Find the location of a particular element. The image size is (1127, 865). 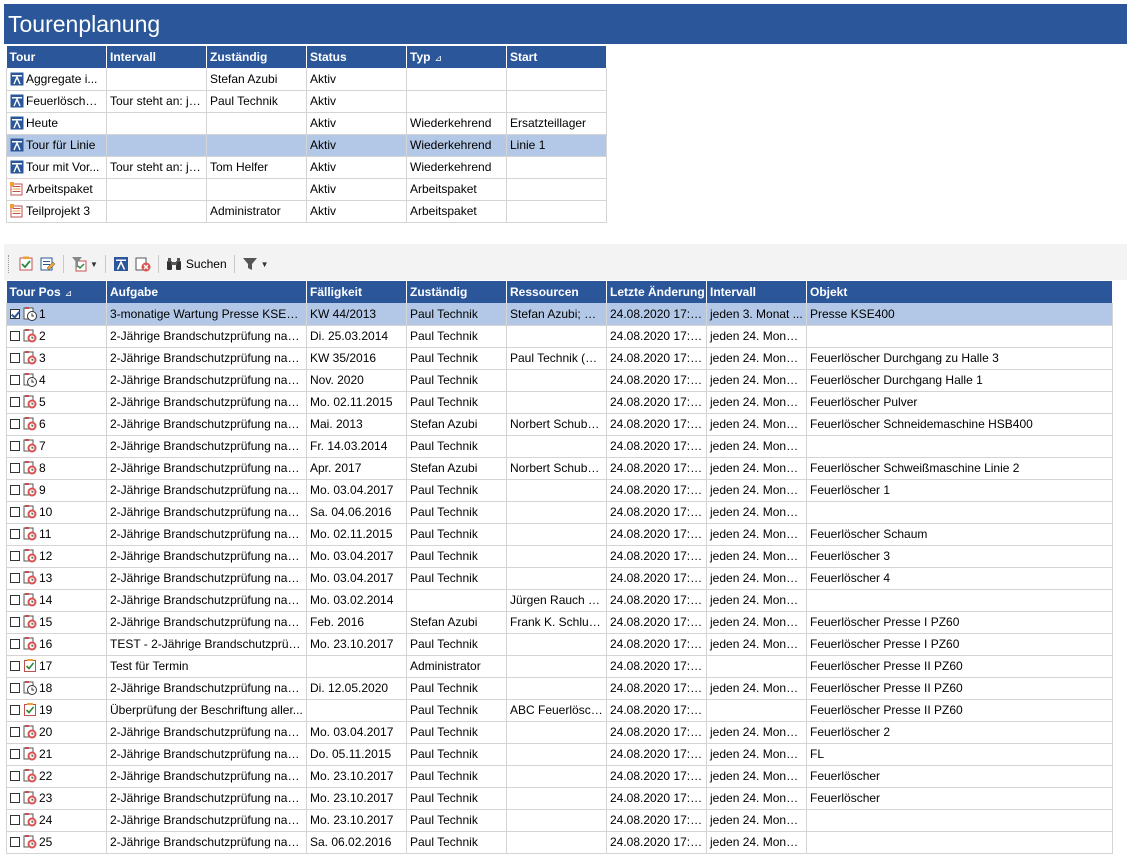

tour-add-button is located at coordinates (121, 264).